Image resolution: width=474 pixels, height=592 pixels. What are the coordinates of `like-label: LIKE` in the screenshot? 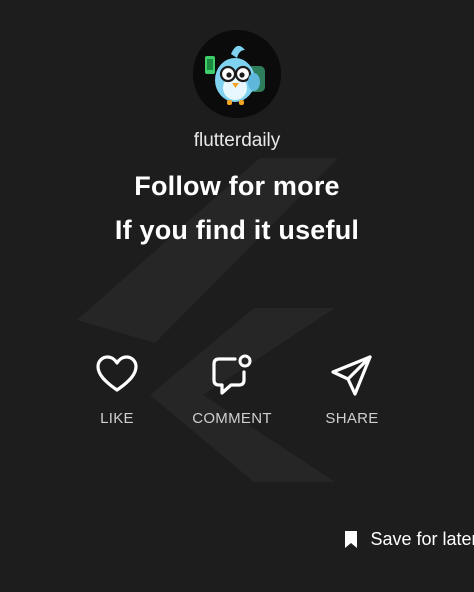 It's located at (117, 418).